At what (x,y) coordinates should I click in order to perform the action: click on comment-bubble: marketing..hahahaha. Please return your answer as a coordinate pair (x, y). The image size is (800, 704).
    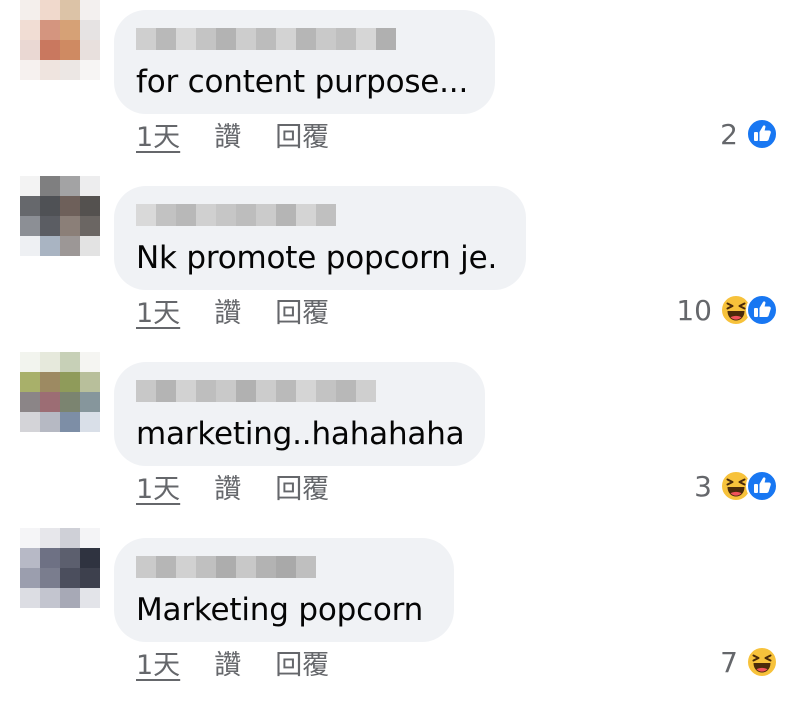
    Looking at the image, I should click on (299, 414).